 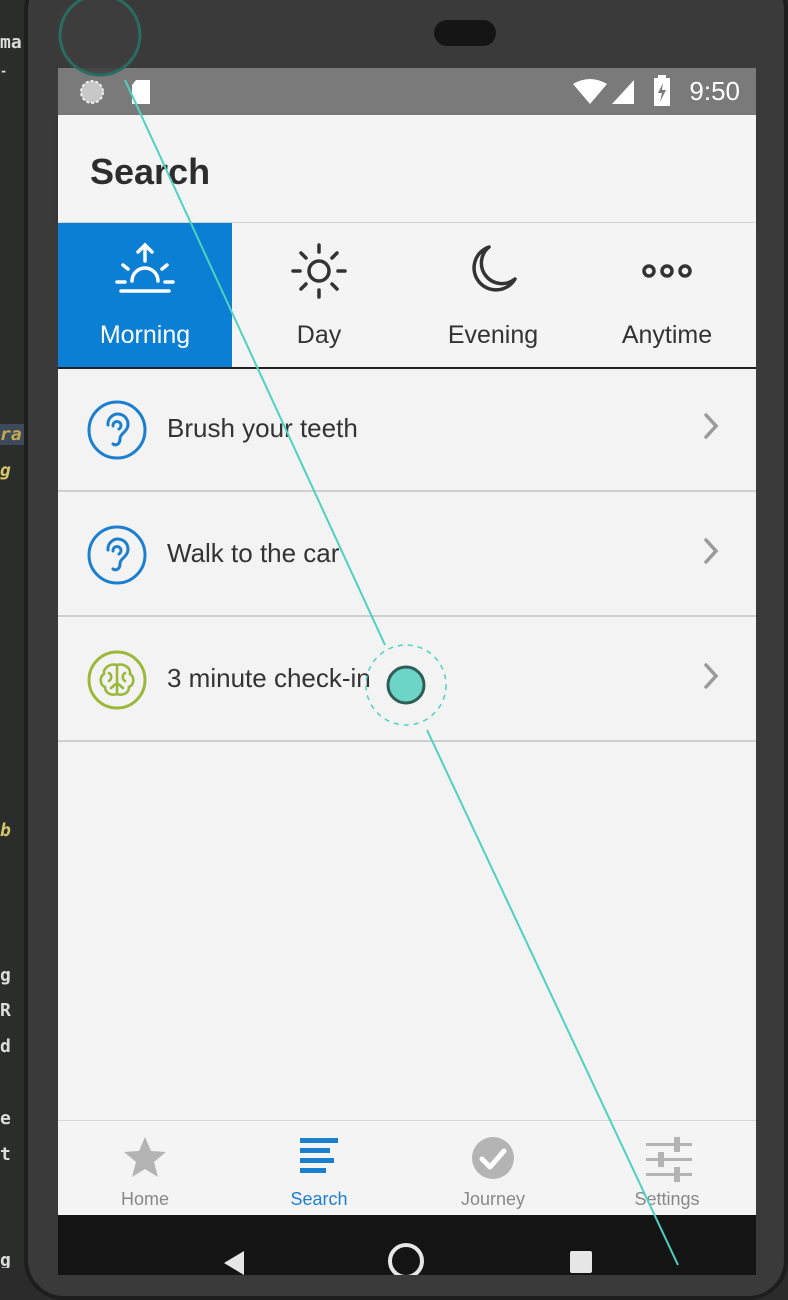 I want to click on tab-label: Anytime, so click(x=667, y=335).